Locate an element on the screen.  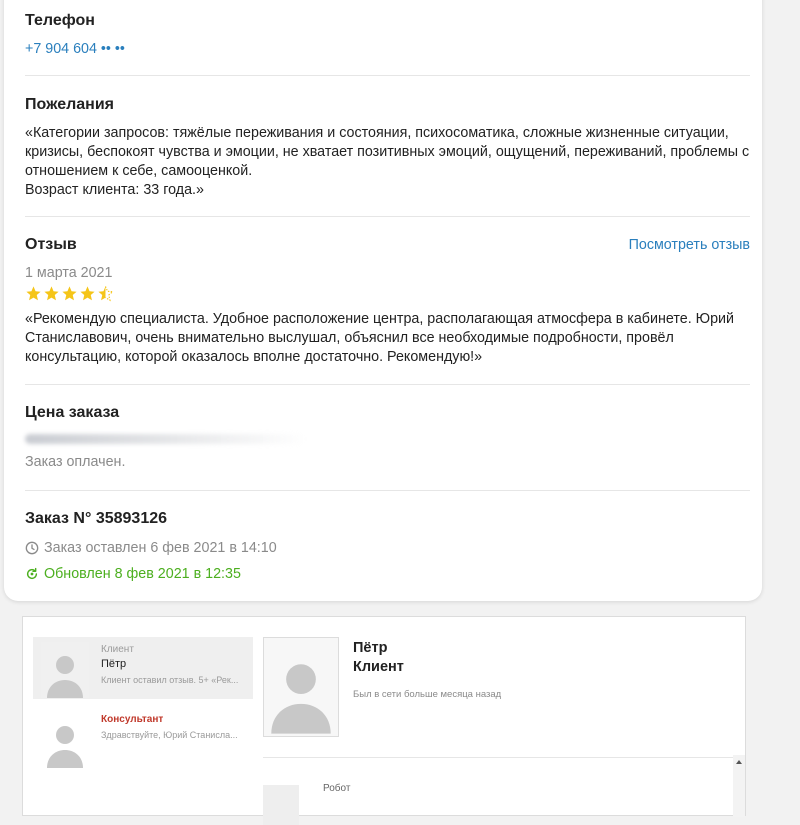
robot-label: Робот is located at coordinates (337, 788).